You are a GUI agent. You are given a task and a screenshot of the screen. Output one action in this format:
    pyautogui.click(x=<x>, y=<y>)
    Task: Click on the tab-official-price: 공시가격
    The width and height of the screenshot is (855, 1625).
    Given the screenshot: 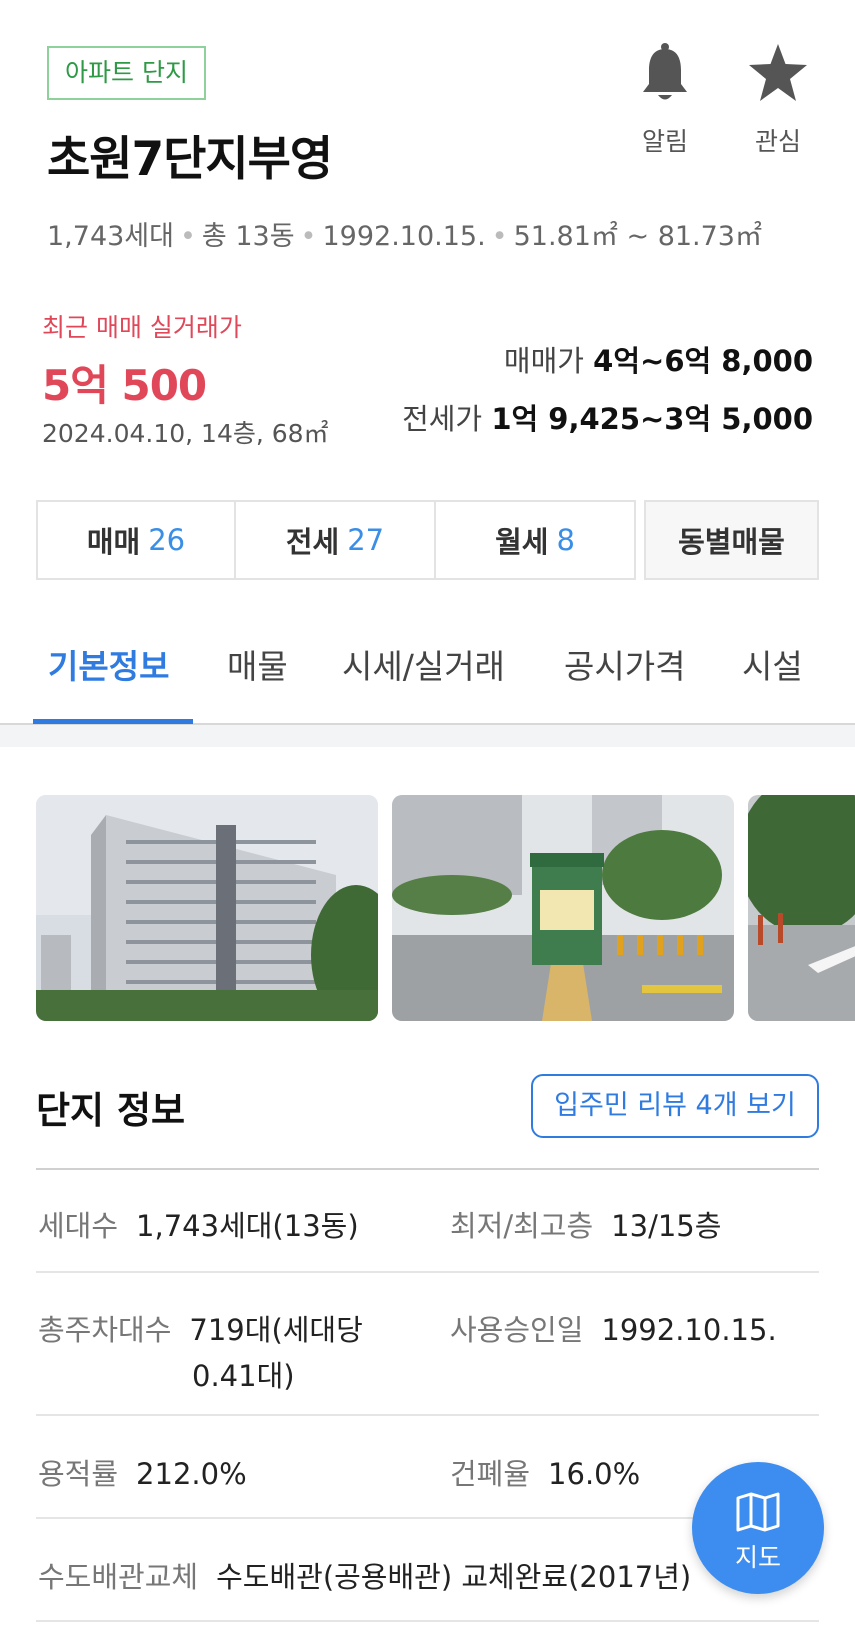 What is the action you would take?
    pyautogui.click(x=624, y=664)
    